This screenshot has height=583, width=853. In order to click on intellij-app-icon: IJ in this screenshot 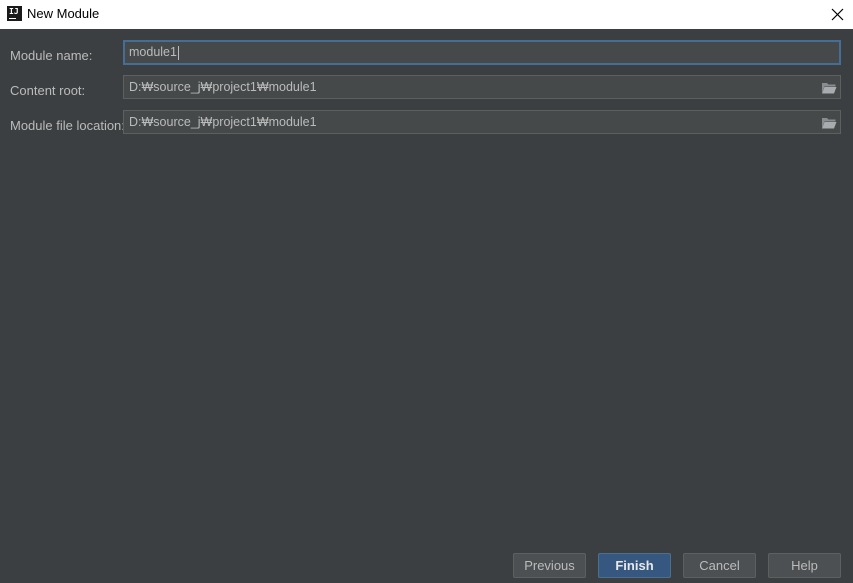, I will do `click(14, 13)`.